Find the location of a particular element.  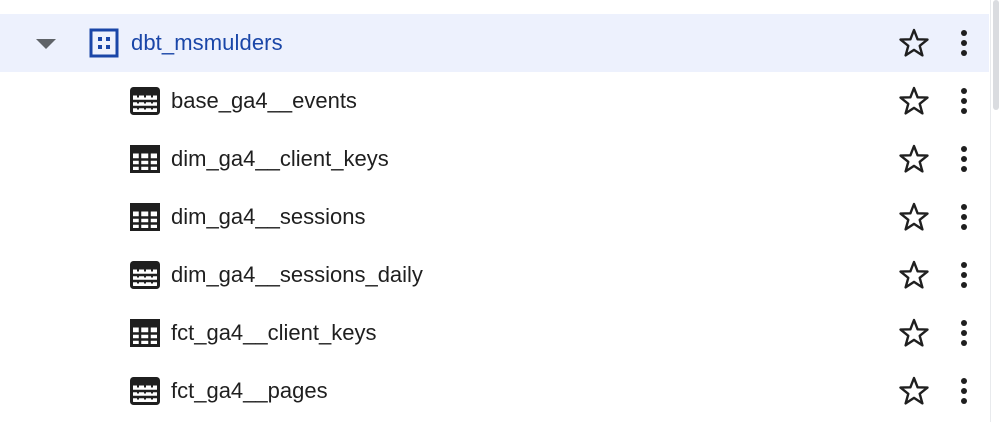

table-name: fct_ga4__pages is located at coordinates (249, 391).